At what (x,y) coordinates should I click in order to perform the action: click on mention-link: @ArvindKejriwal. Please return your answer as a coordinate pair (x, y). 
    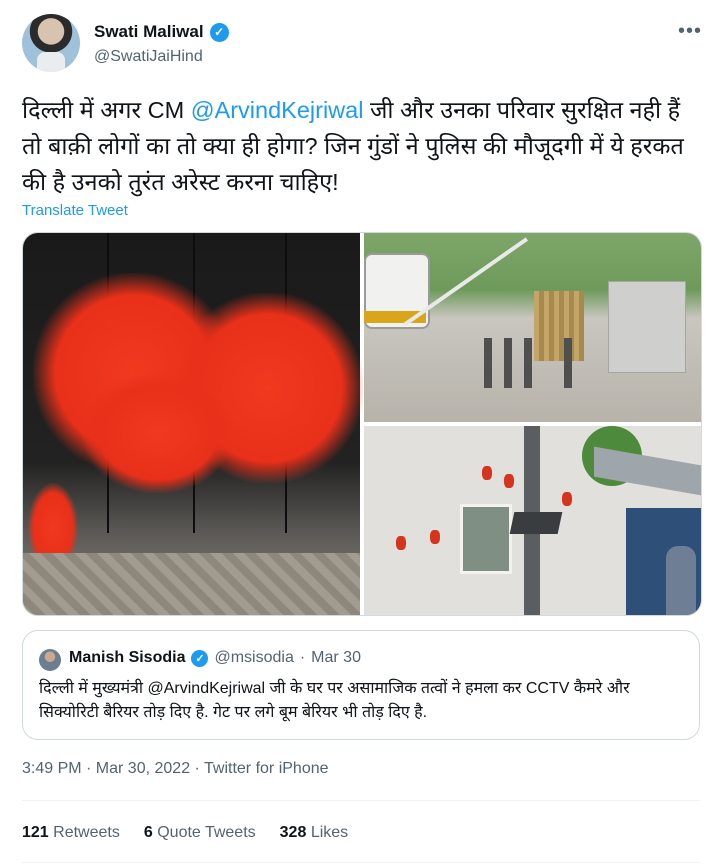
    Looking at the image, I should click on (277, 110).